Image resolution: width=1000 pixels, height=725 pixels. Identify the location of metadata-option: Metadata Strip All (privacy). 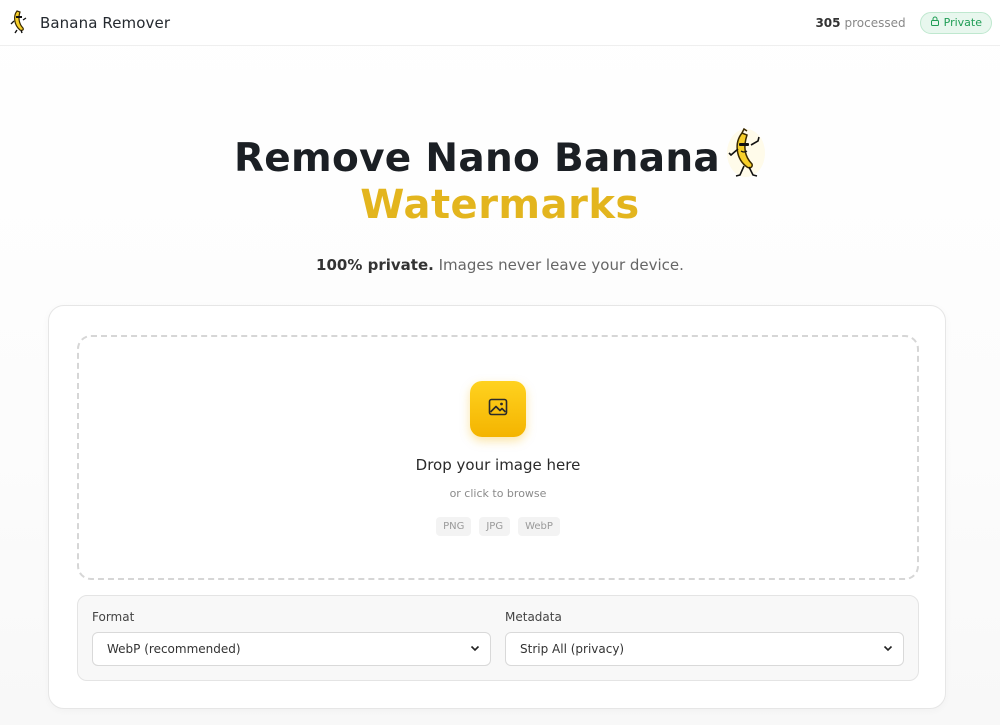
(704, 645).